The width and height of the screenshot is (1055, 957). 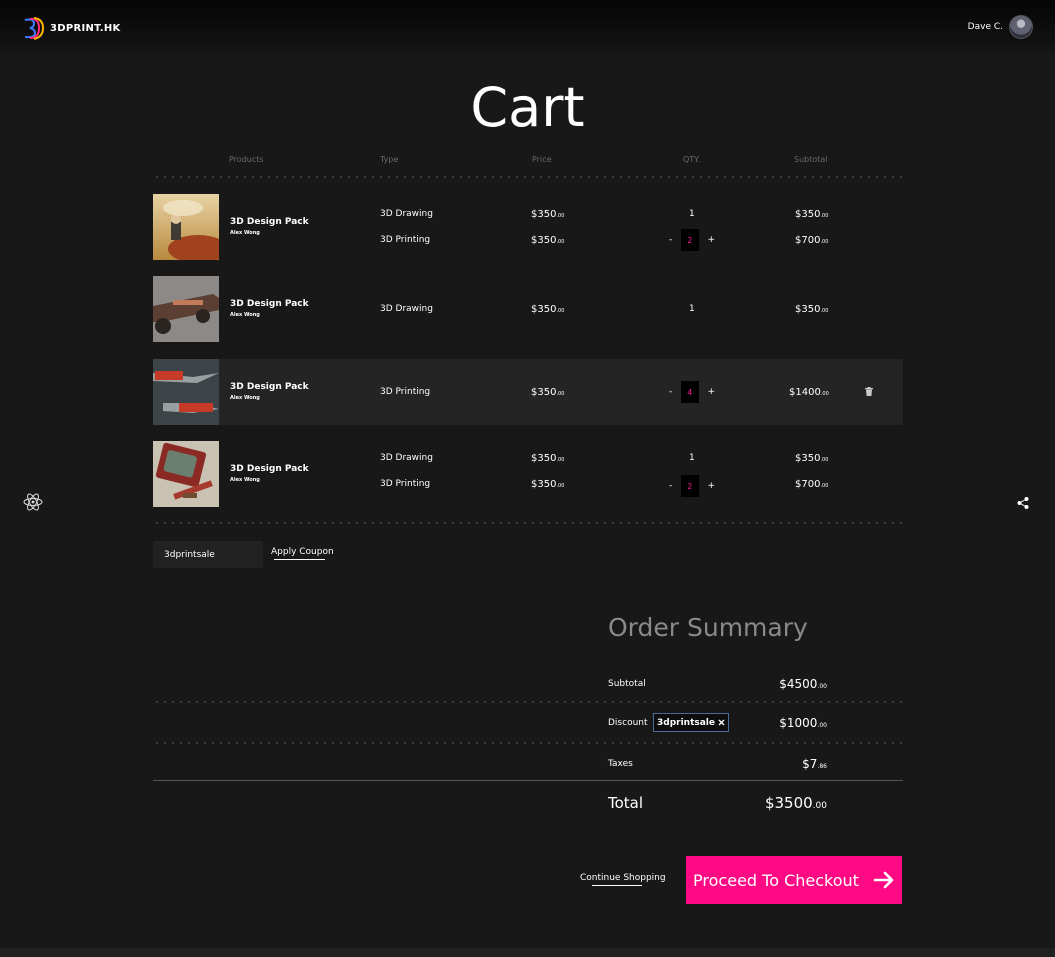 I want to click on total-label: Total, so click(x=626, y=803).